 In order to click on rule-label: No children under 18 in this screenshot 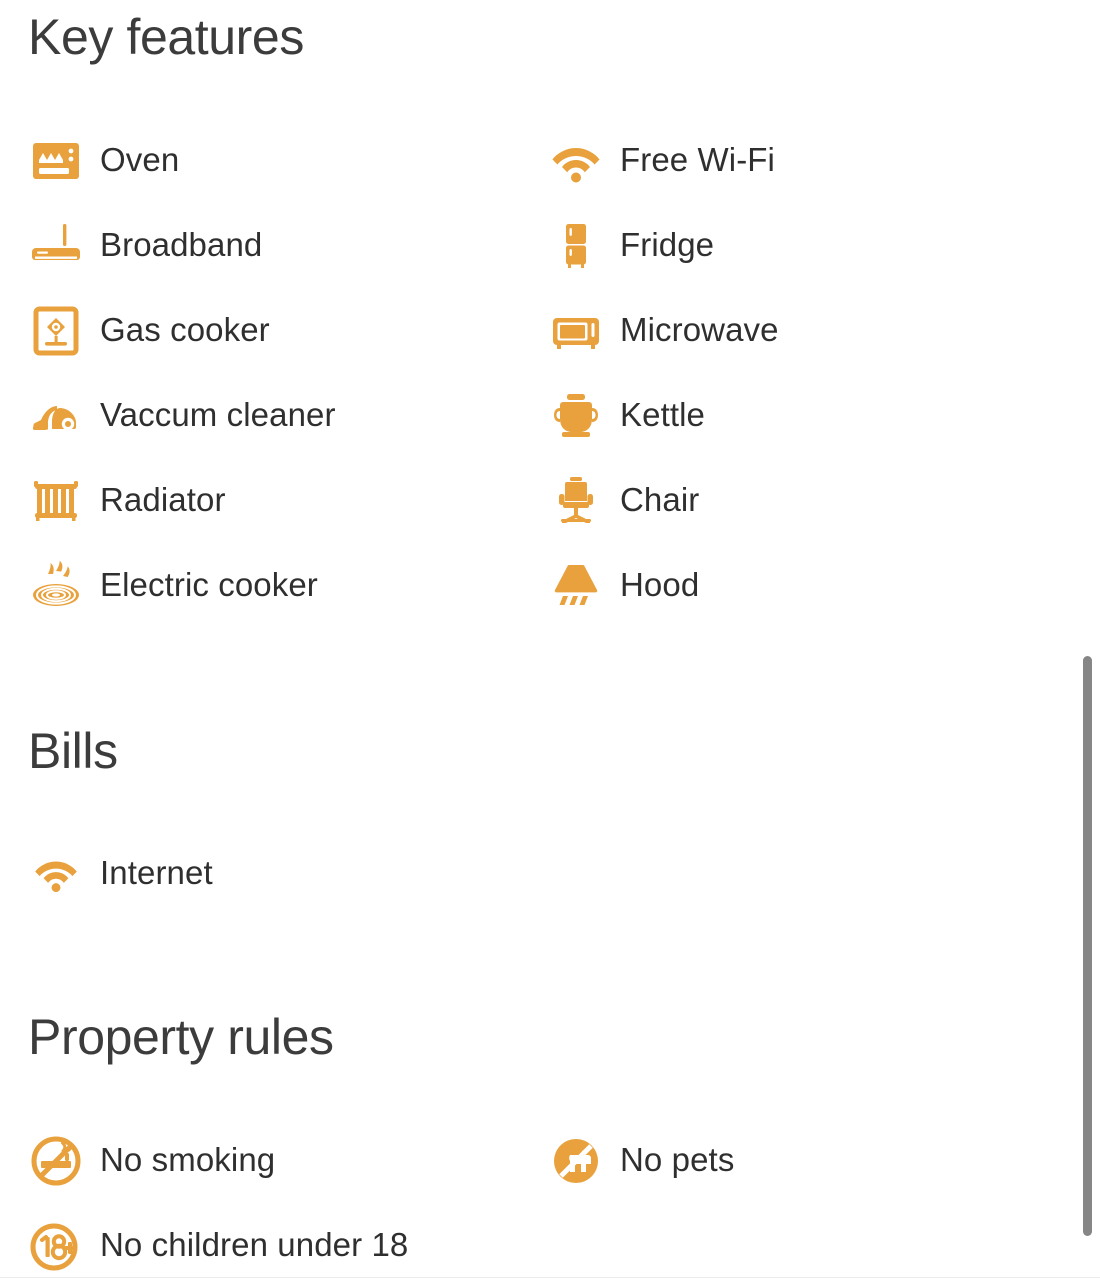, I will do `click(254, 1245)`.